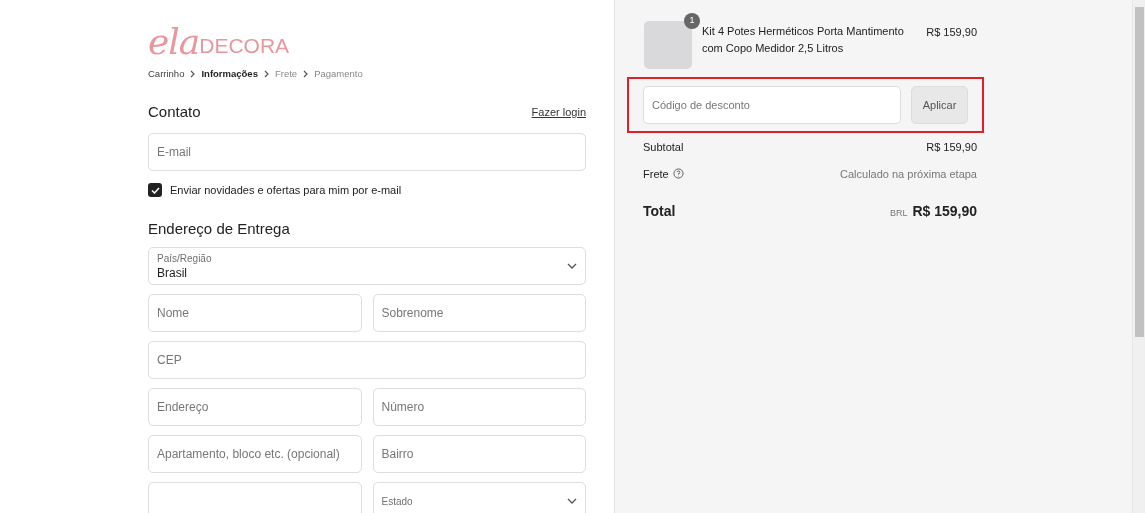 The image size is (1145, 513). I want to click on discount-code-field: Código de desconto, so click(772, 105).